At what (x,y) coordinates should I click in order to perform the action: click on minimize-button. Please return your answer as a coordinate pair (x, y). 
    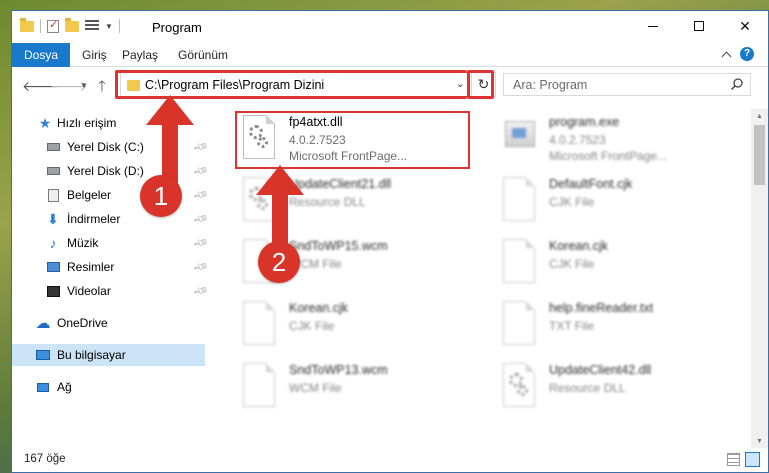
    Looking at the image, I should click on (653, 26).